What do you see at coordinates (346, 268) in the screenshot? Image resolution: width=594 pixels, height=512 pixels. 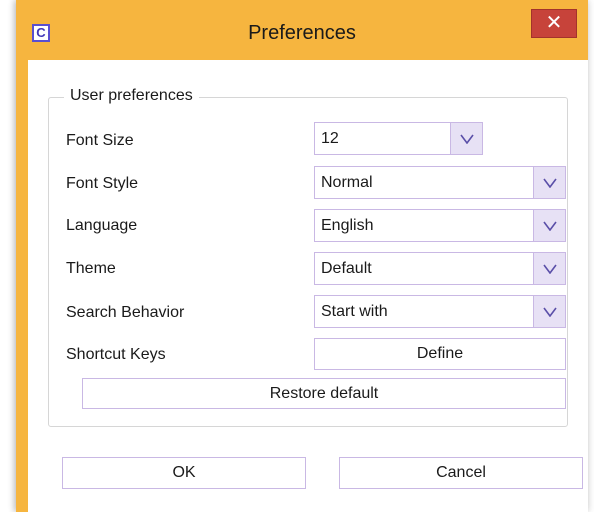 I see `theme-value: Default` at bounding box center [346, 268].